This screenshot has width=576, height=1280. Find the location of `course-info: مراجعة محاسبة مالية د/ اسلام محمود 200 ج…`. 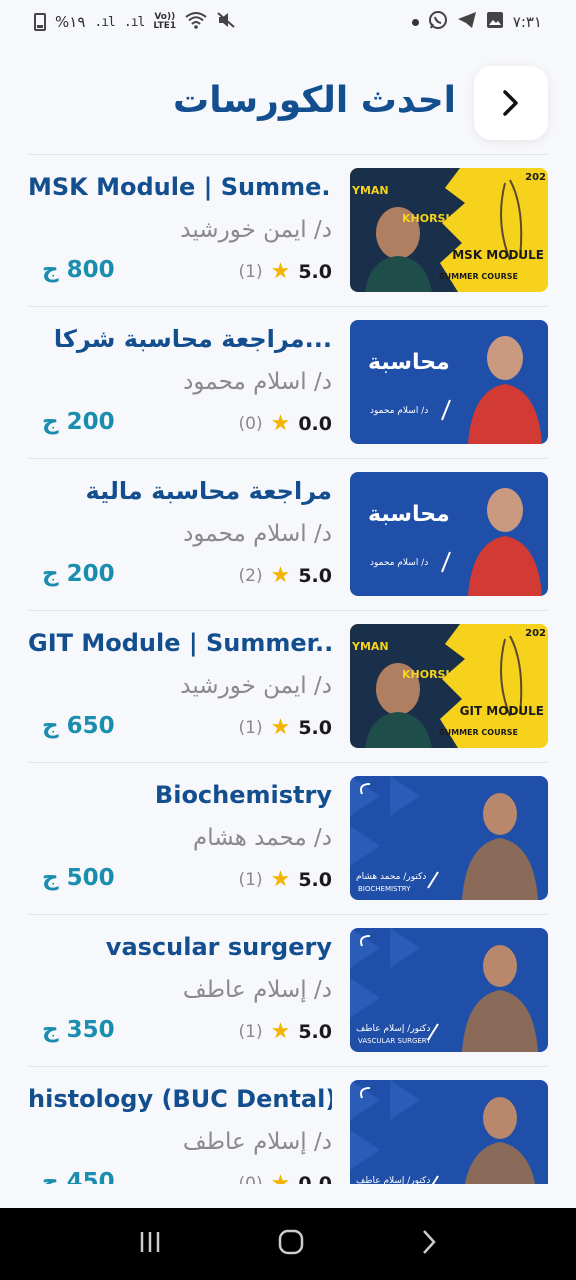

course-info: مراجعة محاسبة مالية د/ اسلام محمود 200 ج… is located at coordinates (180, 535).